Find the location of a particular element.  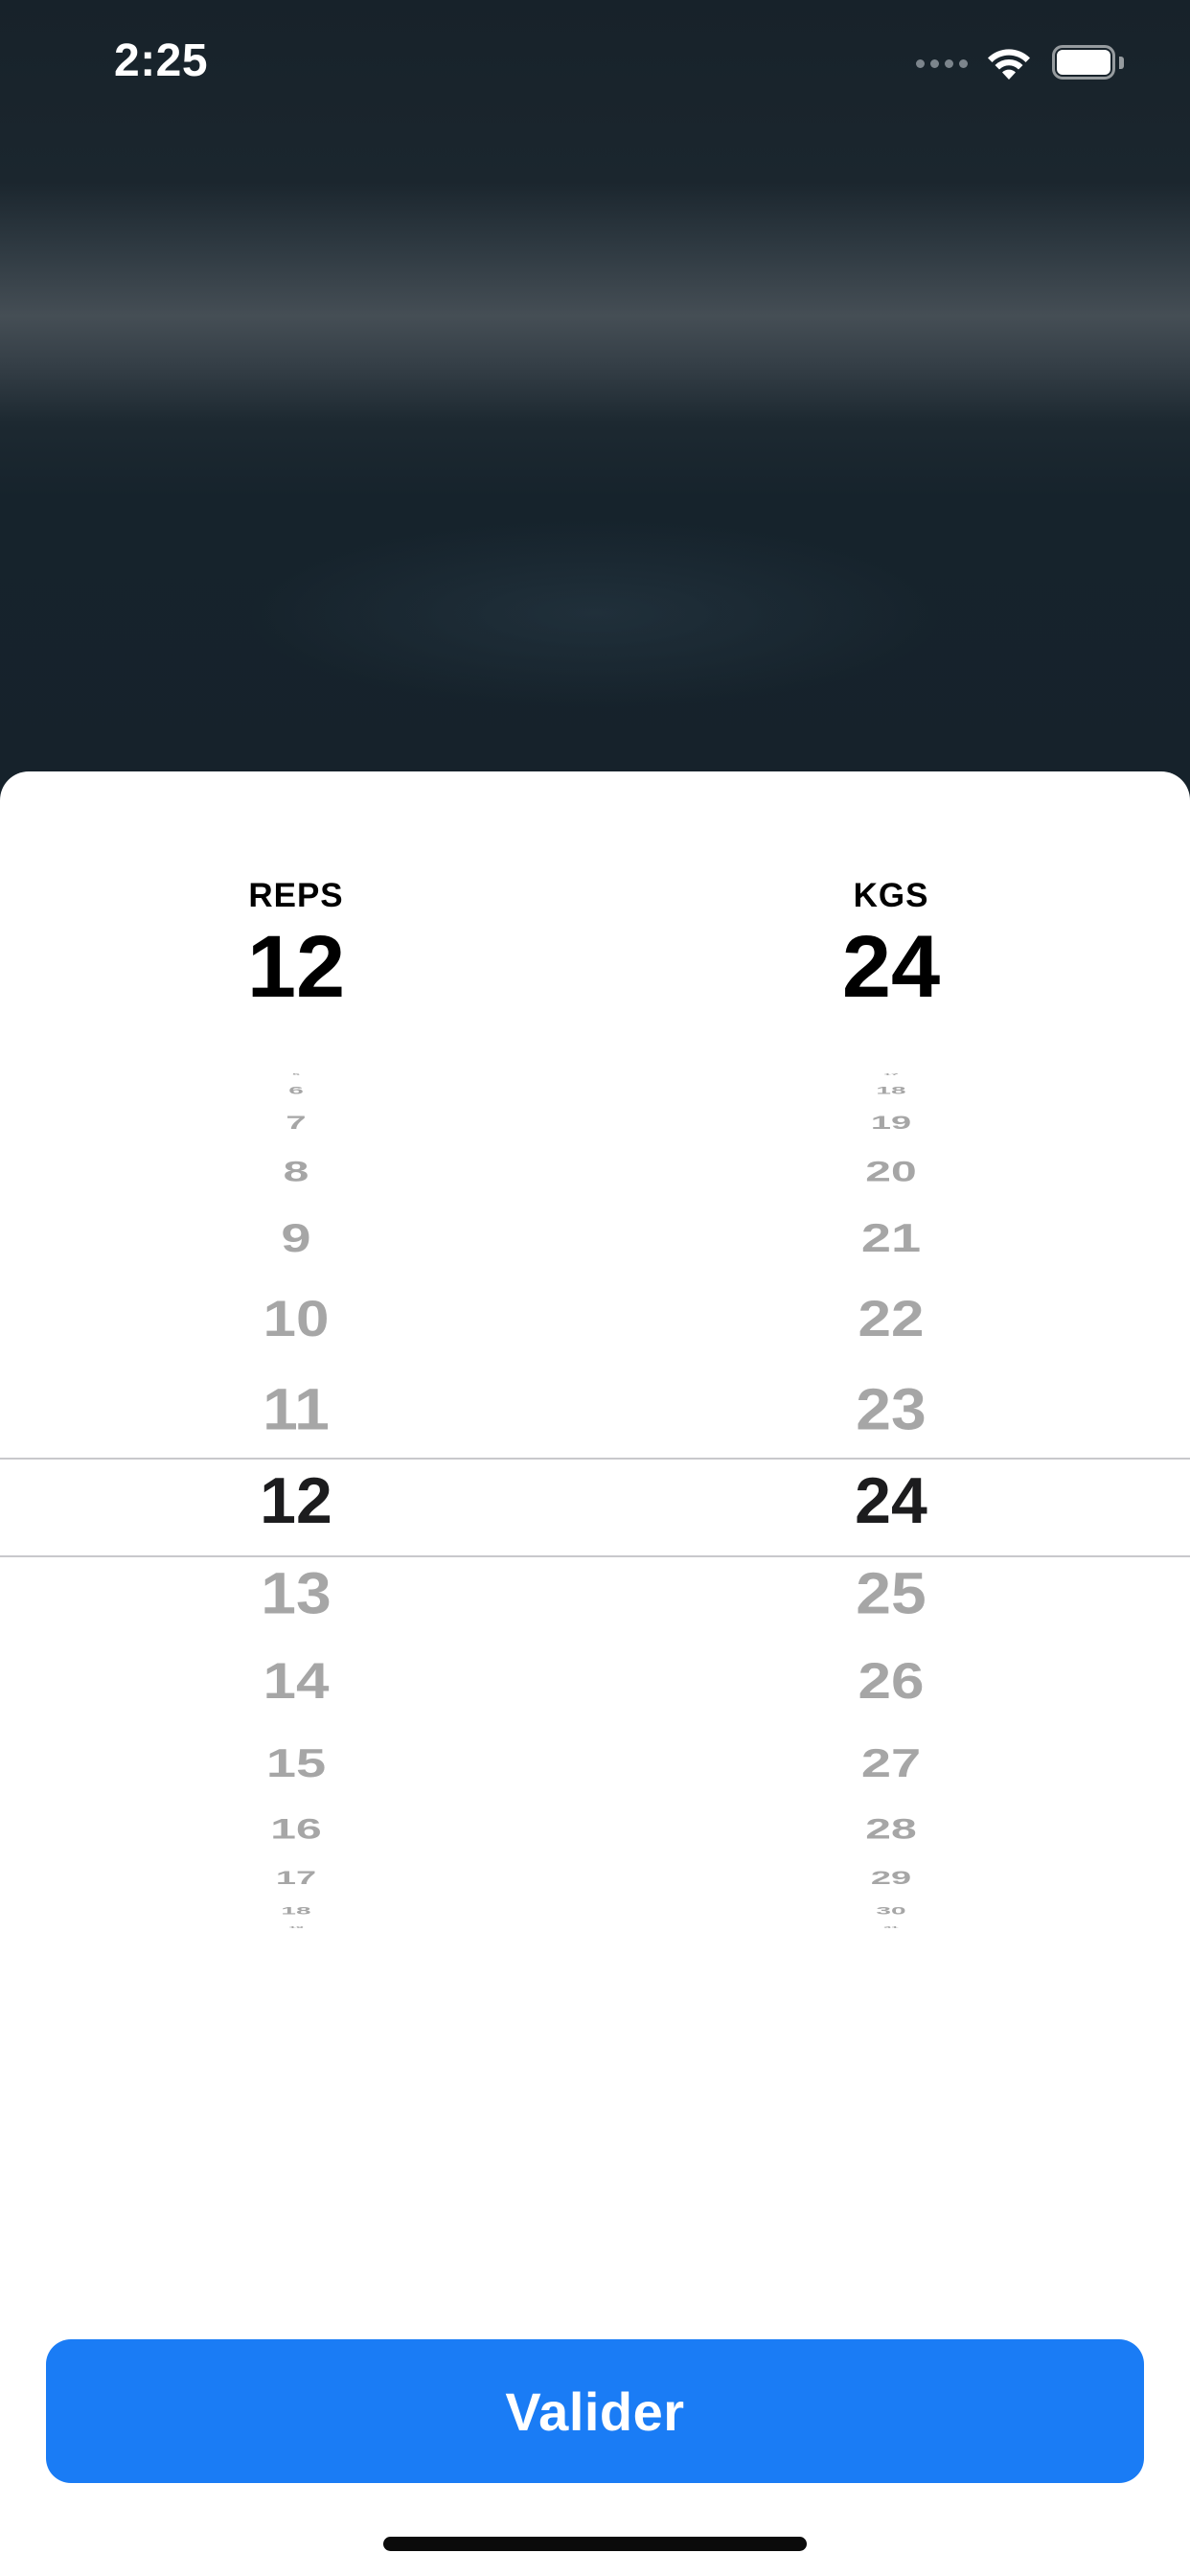

cellular-signal-icon is located at coordinates (942, 63).